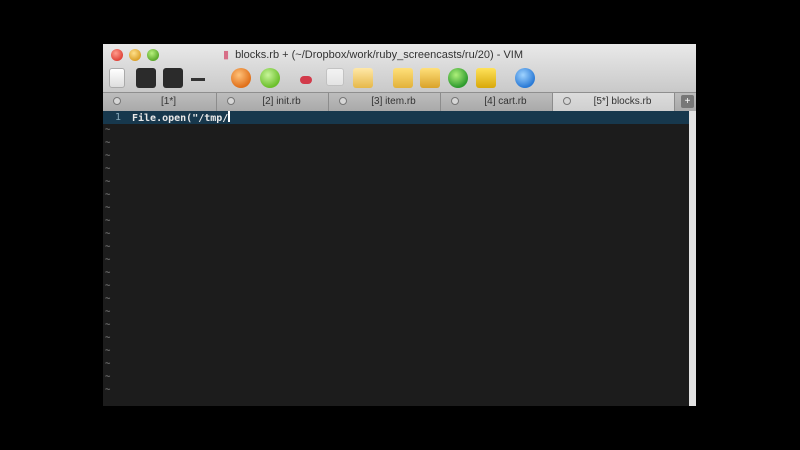 Image resolution: width=800 pixels, height=450 pixels. I want to click on copy-icon, so click(335, 77).